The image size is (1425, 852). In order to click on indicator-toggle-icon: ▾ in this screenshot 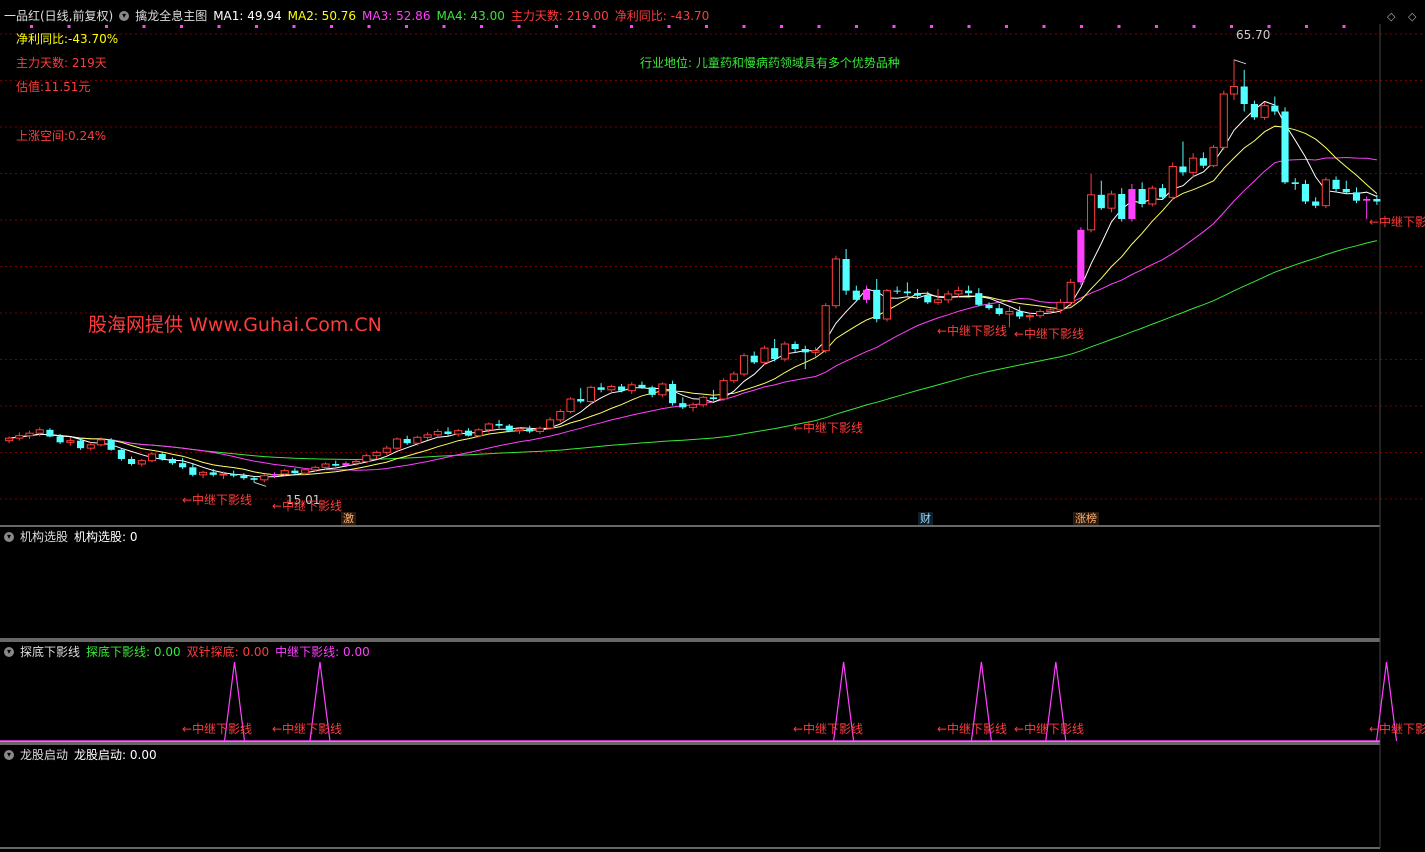, I will do `click(124, 16)`.